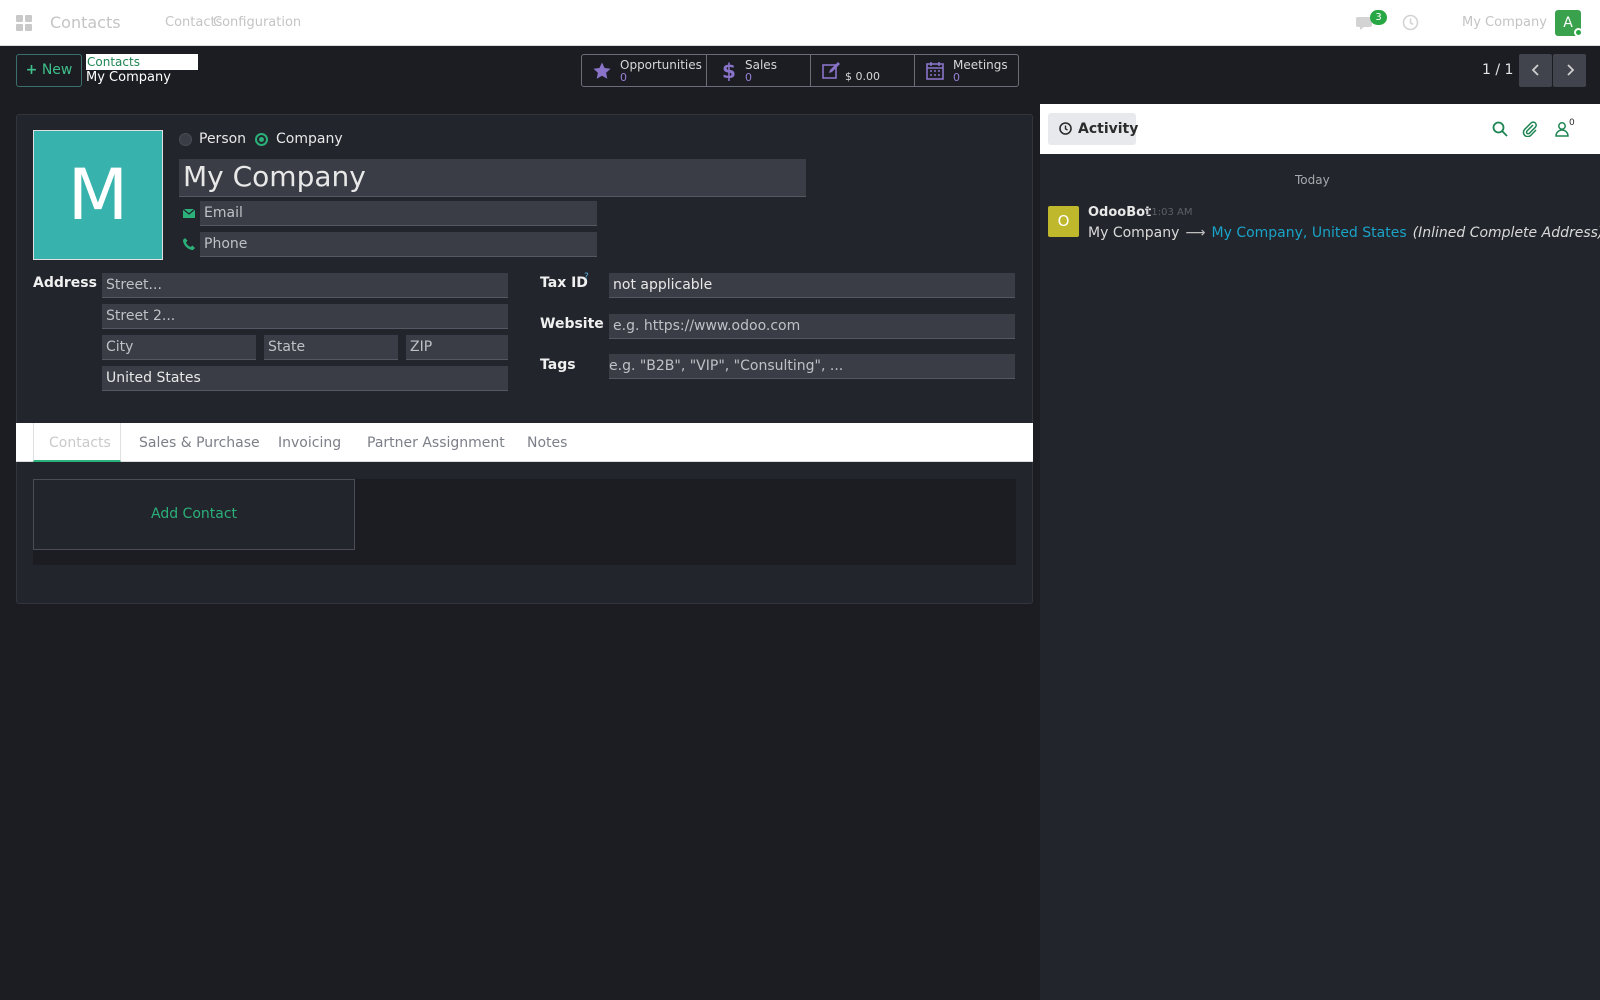 Image resolution: width=1600 pixels, height=1000 pixels. Describe the element at coordinates (831, 70) in the screenshot. I see `edit-icon` at that location.